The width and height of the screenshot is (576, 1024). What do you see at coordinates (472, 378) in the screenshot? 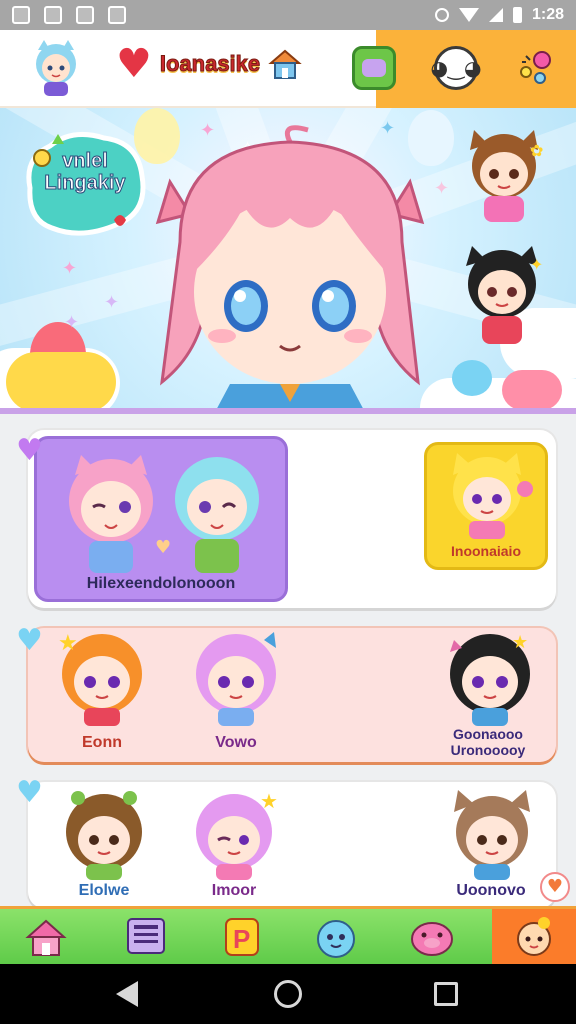
I see `heart-balloon` at bounding box center [472, 378].